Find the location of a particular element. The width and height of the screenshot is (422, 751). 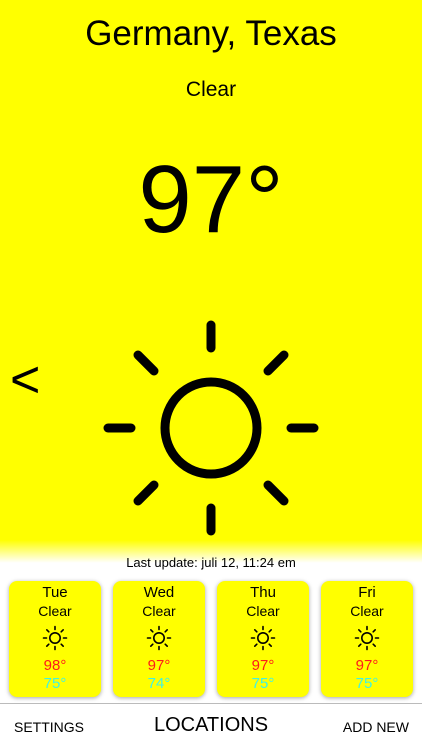

city-title: Germany, Texas is located at coordinates (211, 33).